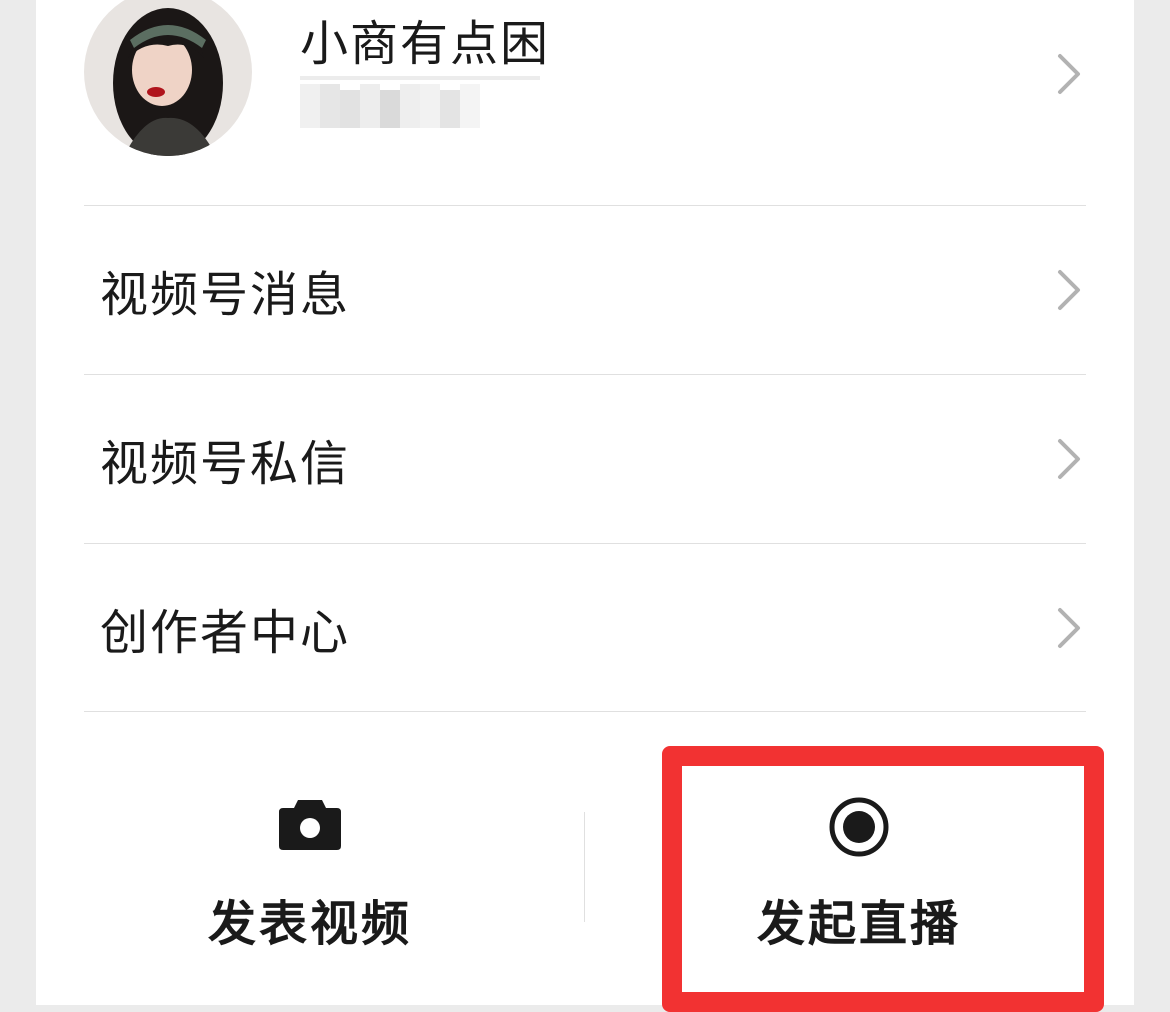 This screenshot has height=1012, width=1170. I want to click on menu-item-label: 视频号消息, so click(225, 295).